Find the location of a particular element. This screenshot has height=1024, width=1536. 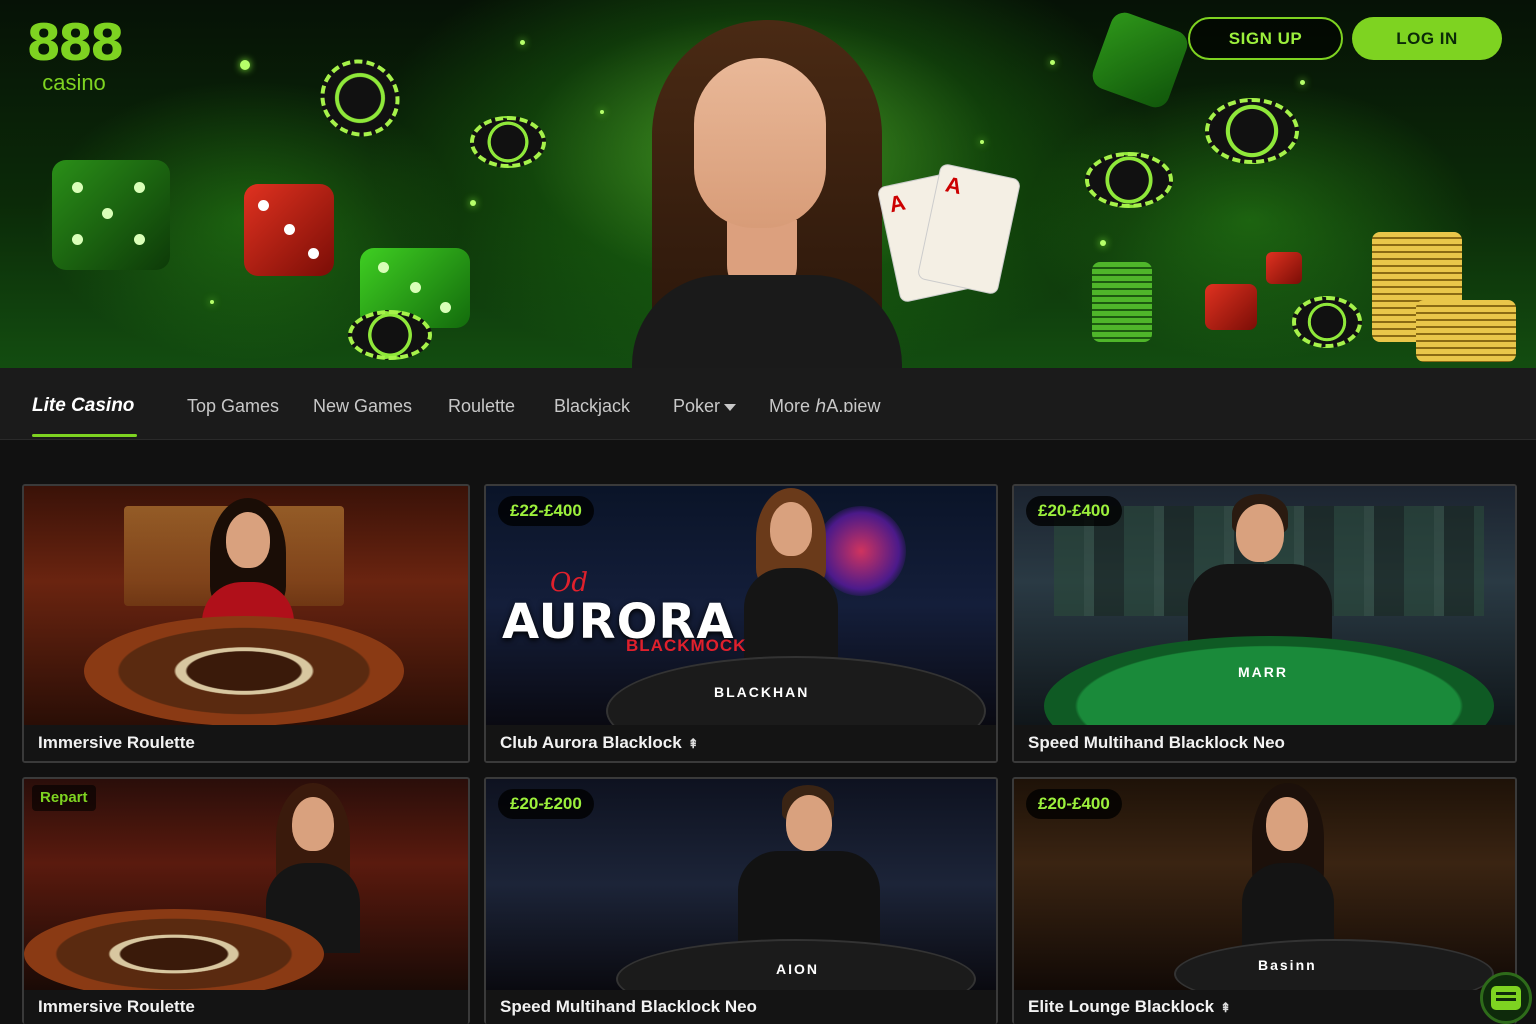

tab-poker: Poker is located at coordinates (705, 406).